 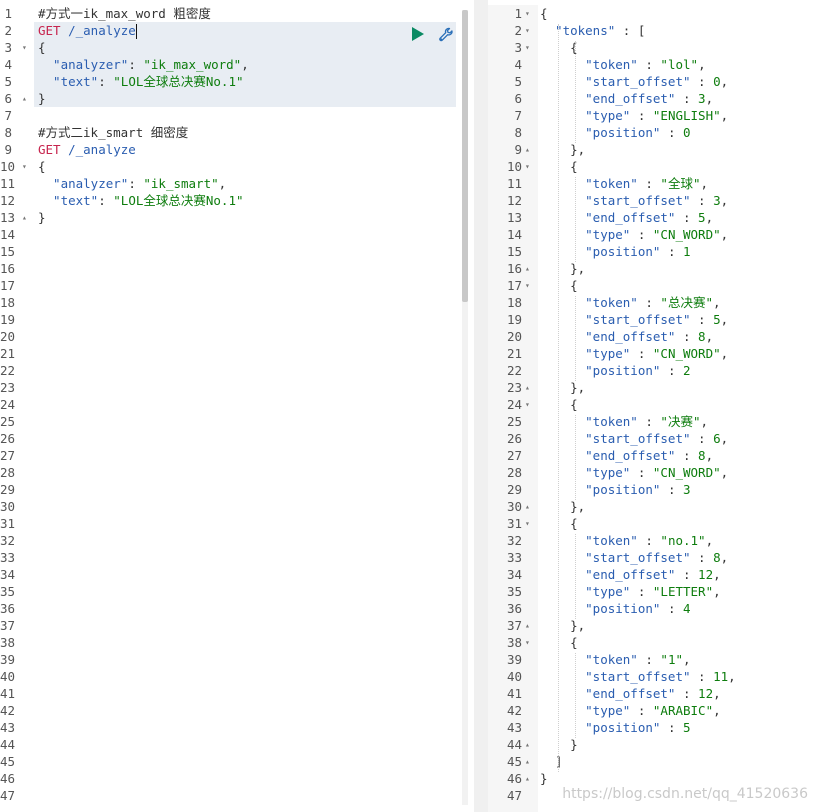 I want to click on line-number: 16 ▴, so click(x=518, y=268).